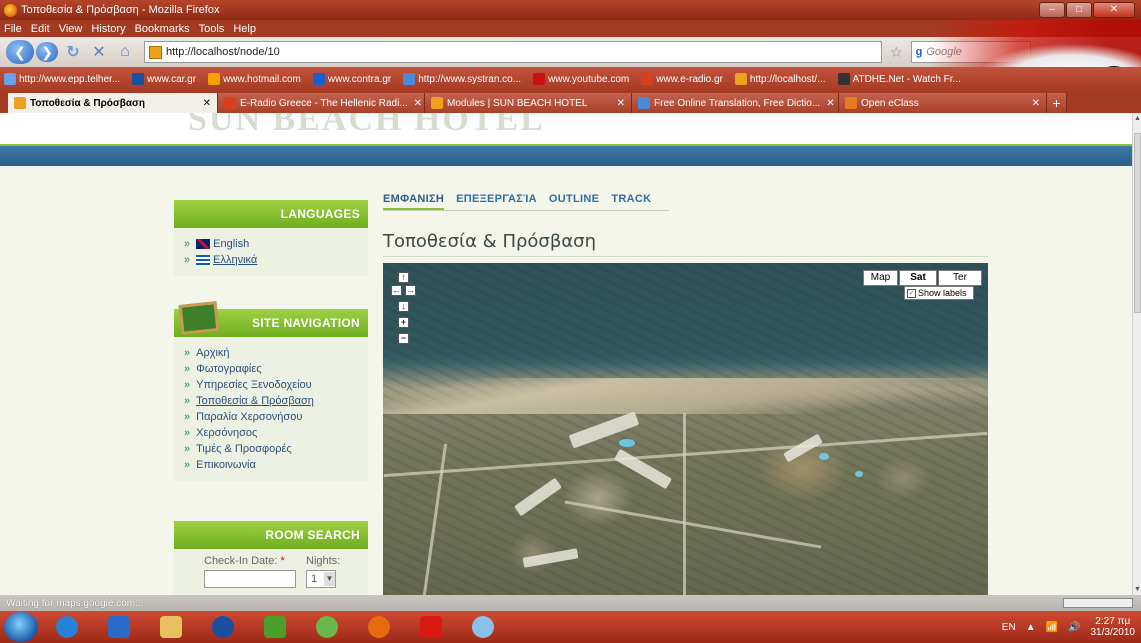  Describe the element at coordinates (431, 627) in the screenshot. I see `taskbar-acrobat` at that location.